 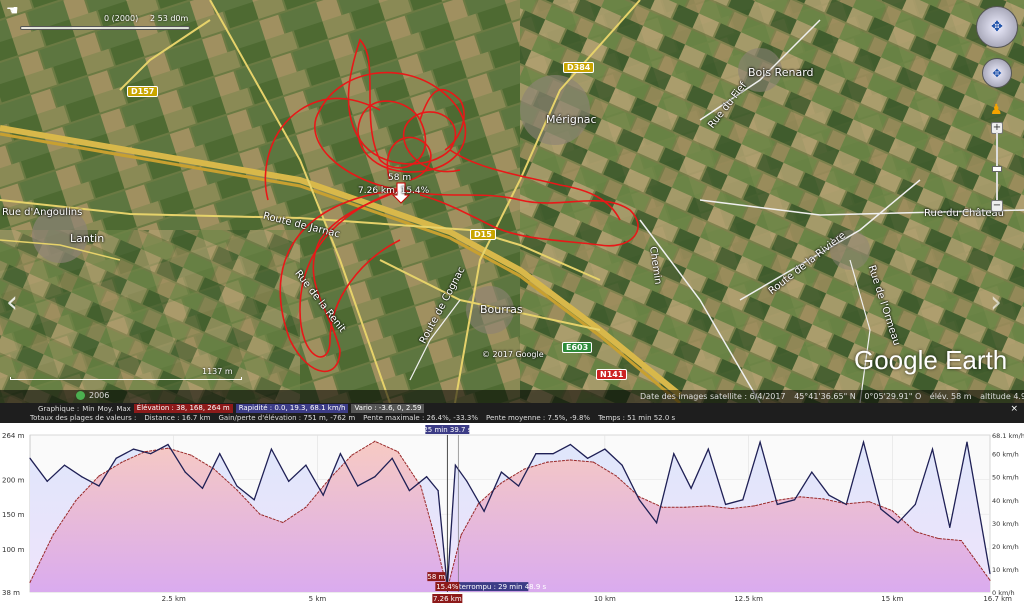 What do you see at coordinates (123, 408) in the screenshot?
I see `max-label: Max` at bounding box center [123, 408].